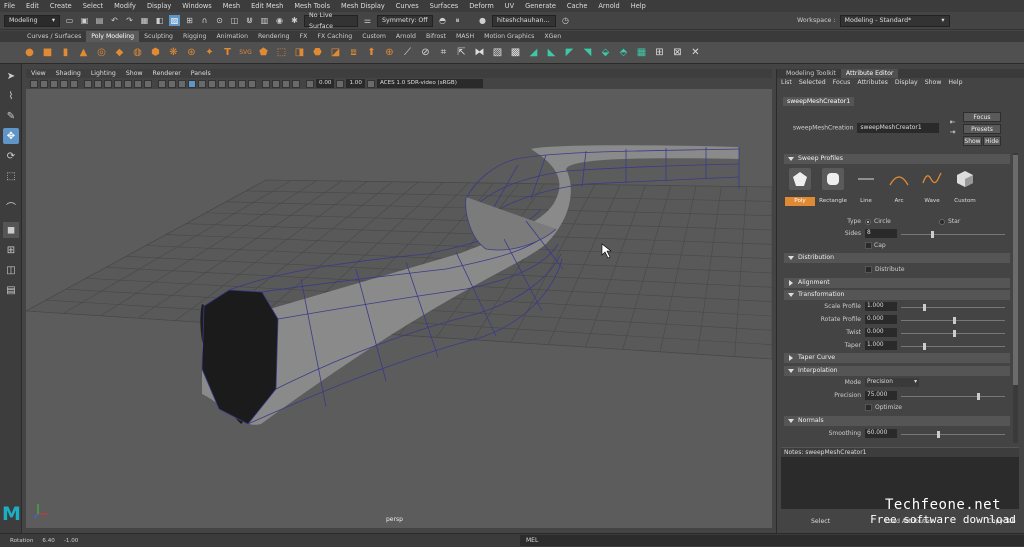 The height and width of the screenshot is (547, 1024). I want to click on text-icon: T, so click(227, 52).